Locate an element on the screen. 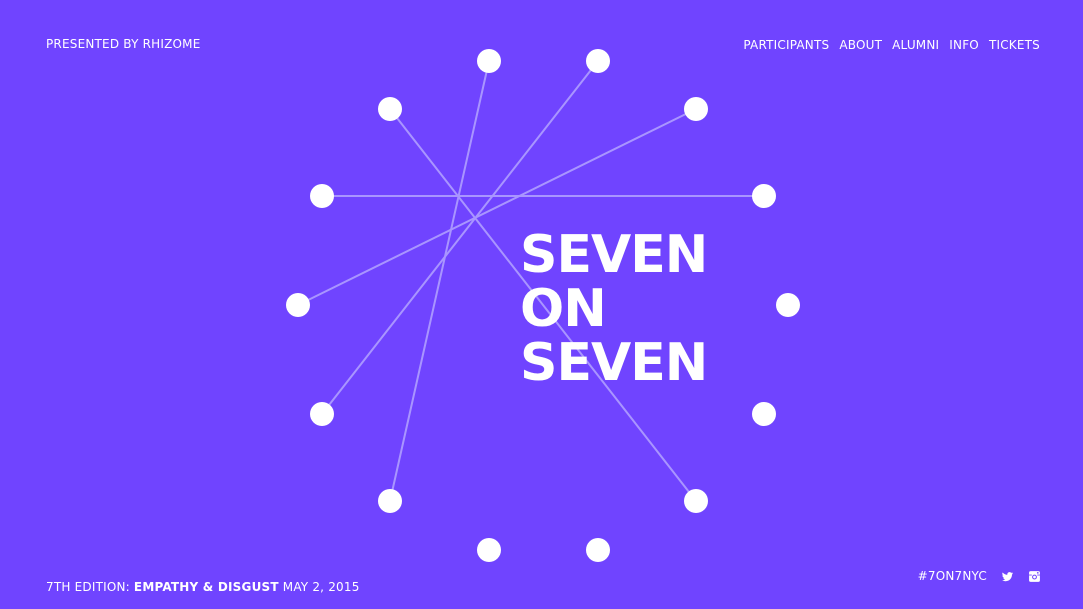  instagram-icon is located at coordinates (1034, 576).